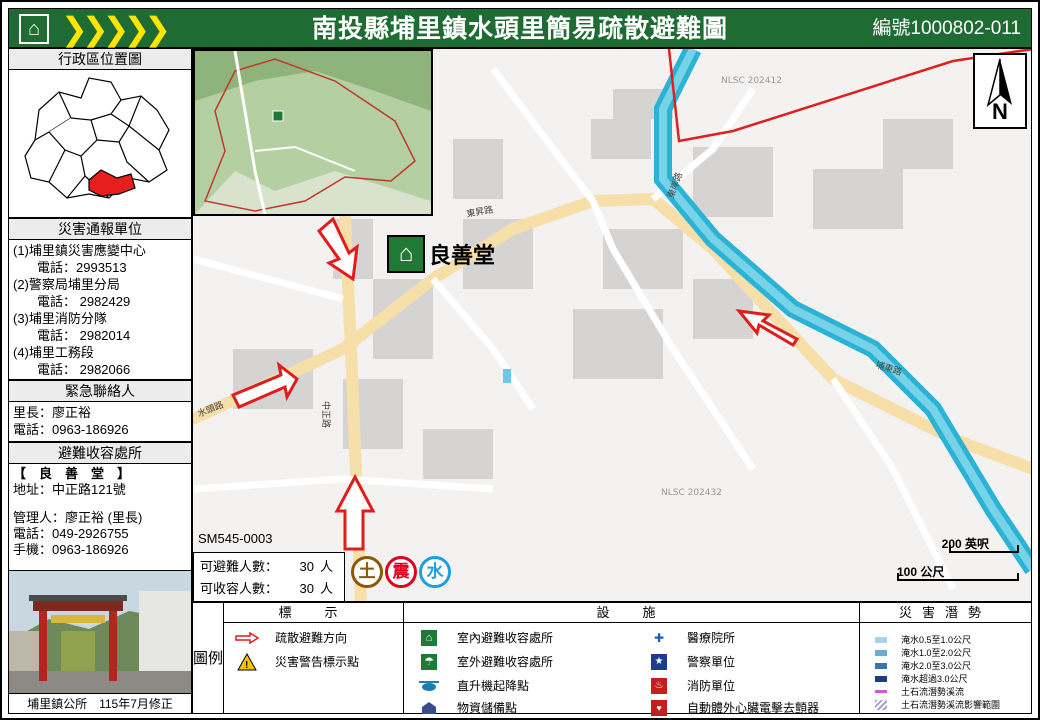 This screenshot has width=1040, height=720. I want to click on helicopter-icon, so click(429, 686).